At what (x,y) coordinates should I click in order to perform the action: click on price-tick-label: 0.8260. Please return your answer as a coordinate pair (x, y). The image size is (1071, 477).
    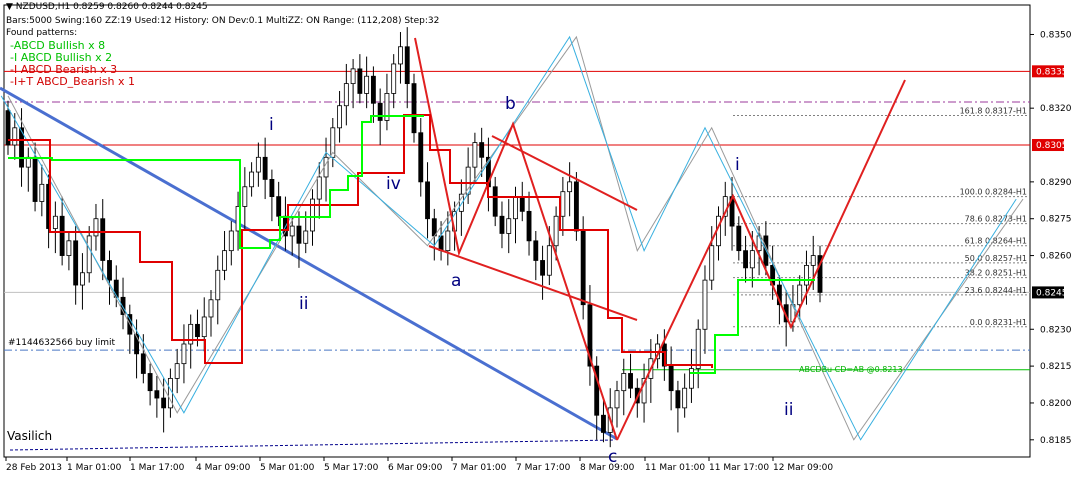
    Looking at the image, I should click on (1055, 257).